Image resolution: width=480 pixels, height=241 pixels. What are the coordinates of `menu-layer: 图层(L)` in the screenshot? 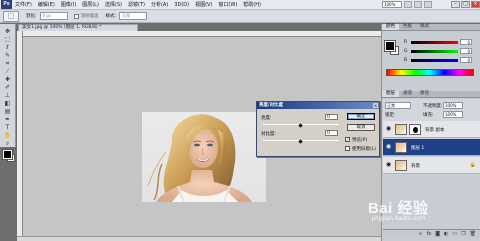 It's located at (90, 4).